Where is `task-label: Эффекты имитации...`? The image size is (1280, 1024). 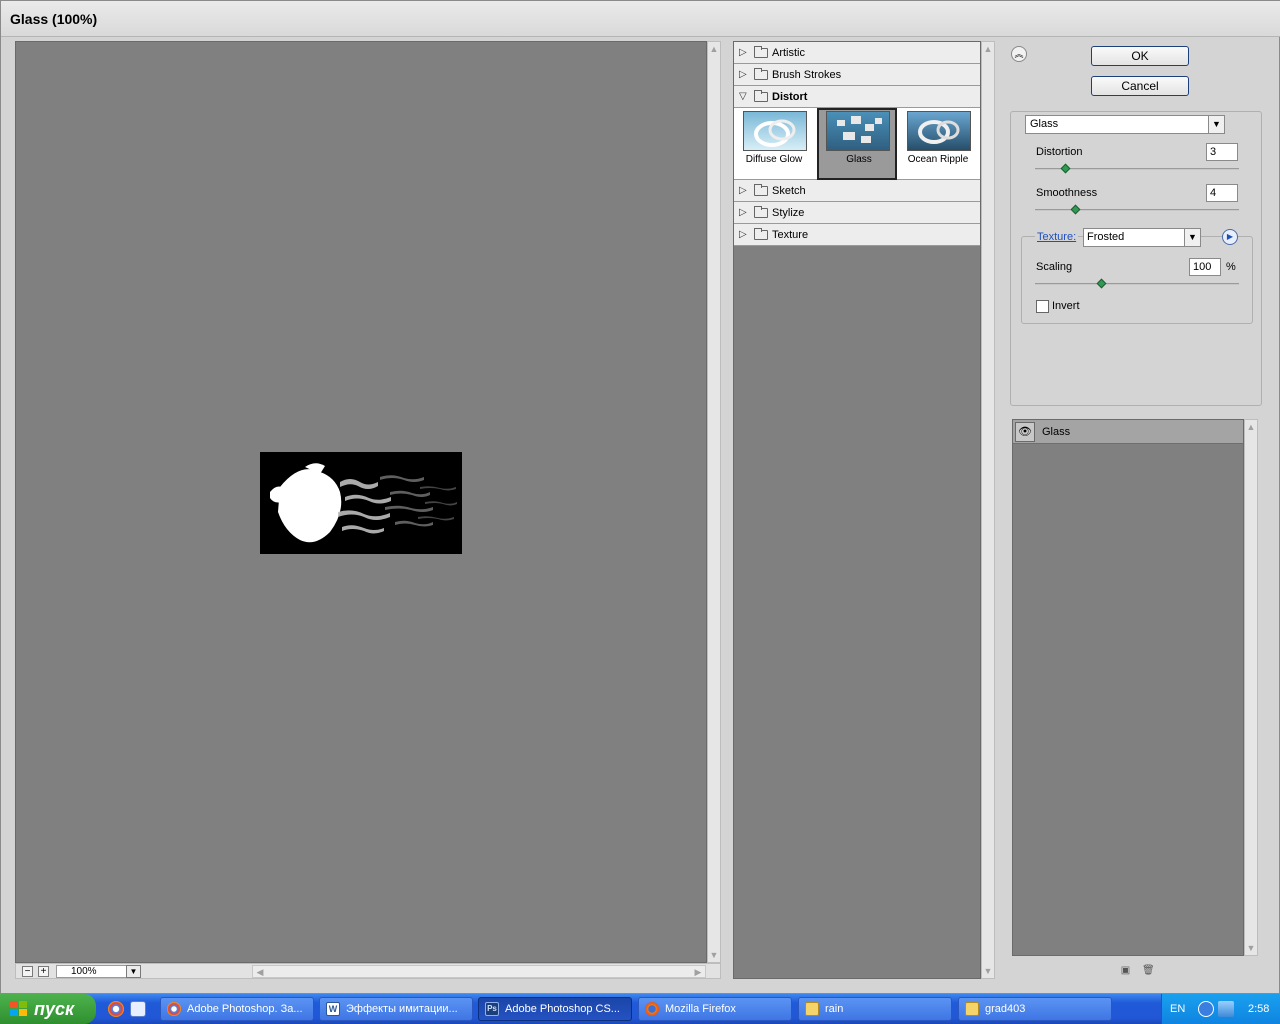 task-label: Эффекты имитации... is located at coordinates (402, 1009).